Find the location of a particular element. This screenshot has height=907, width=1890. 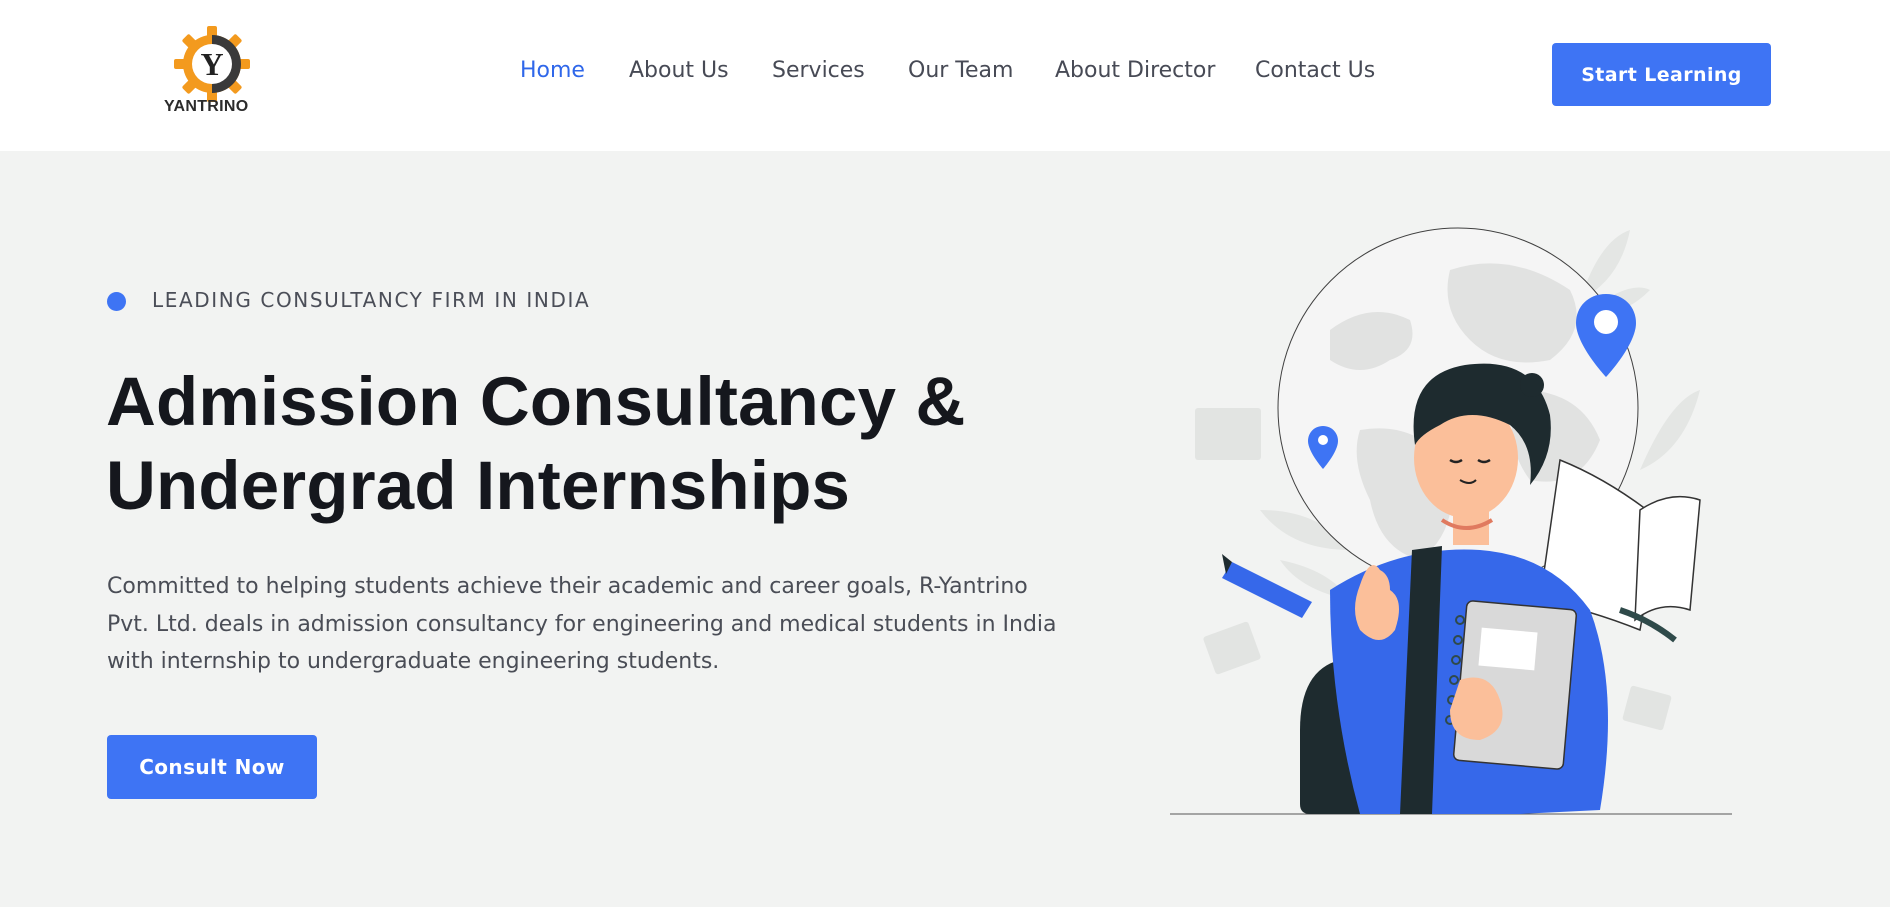

nav-our-team: Our Team is located at coordinates (960, 70).